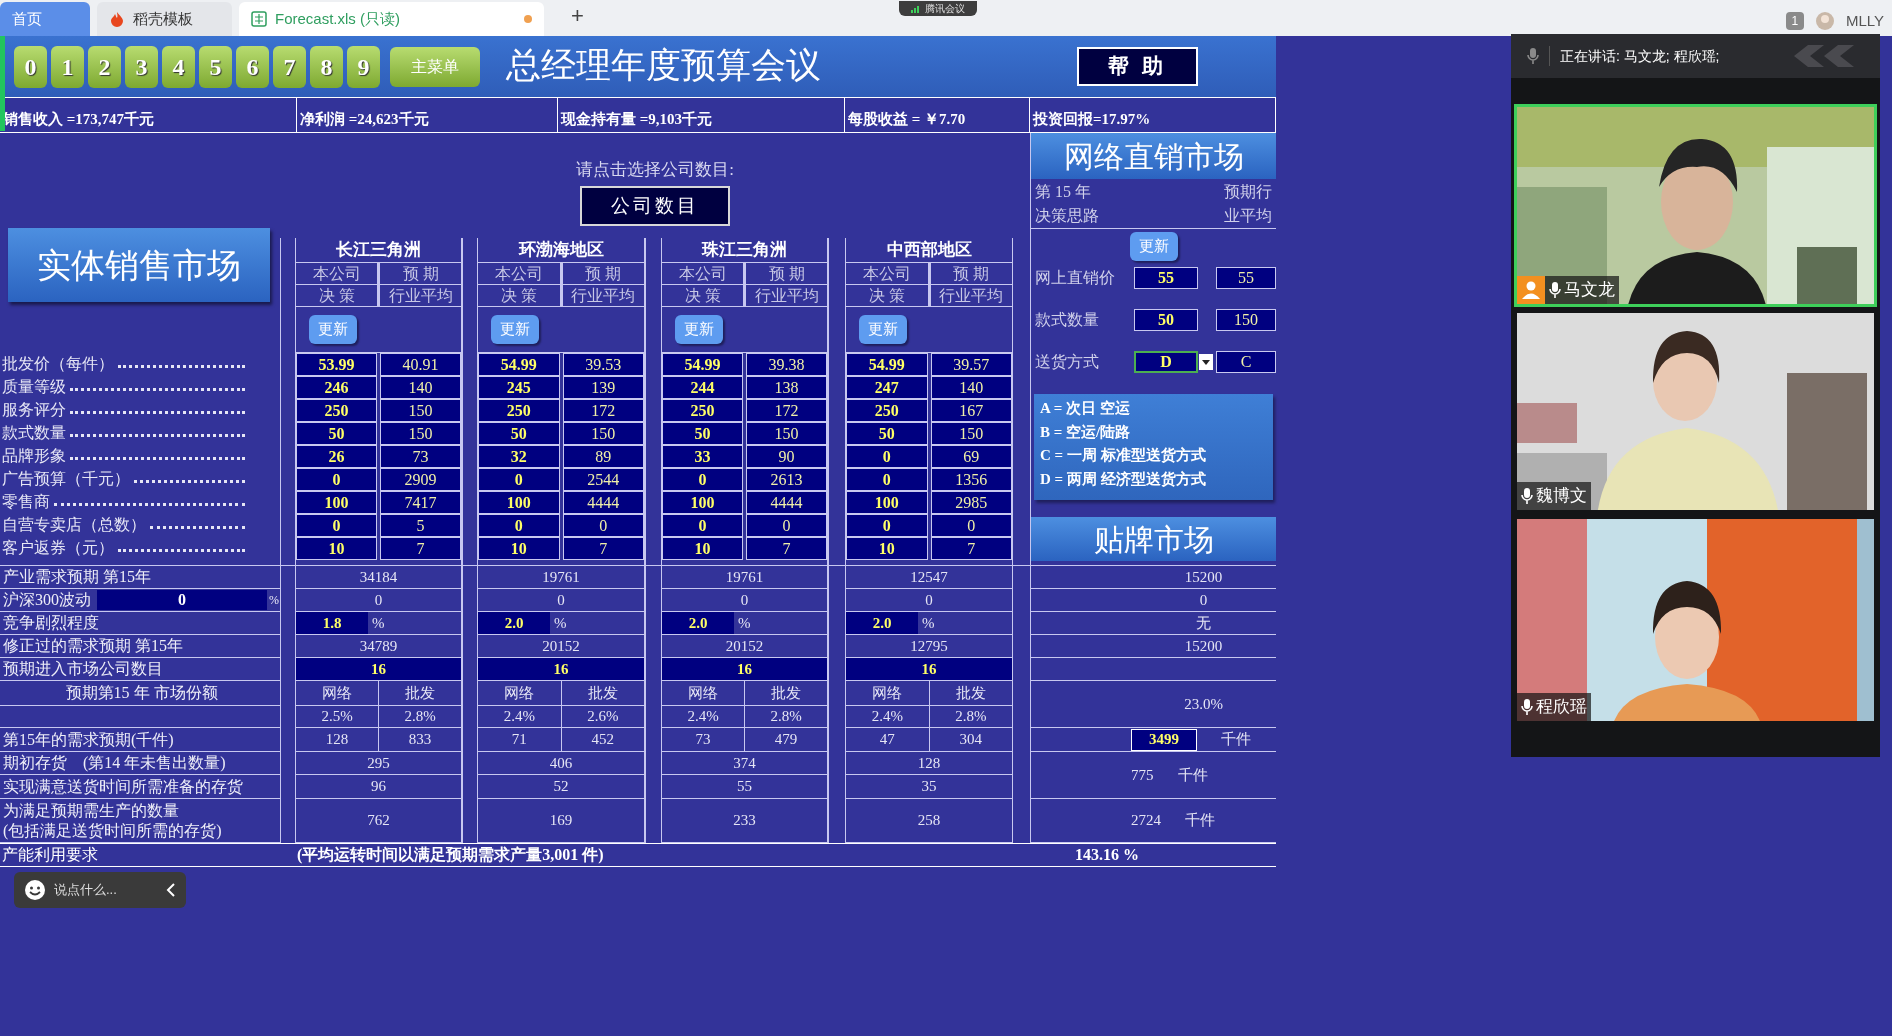 This screenshot has height=1036, width=1892. Describe the element at coordinates (561, 787) in the screenshot. I see `table-cell: 52` at that location.